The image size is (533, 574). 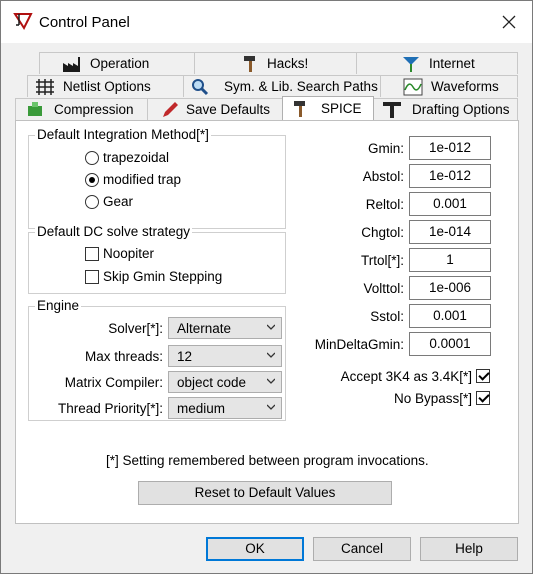 What do you see at coordinates (129, 253) in the screenshot?
I see `noopiter-label: Noopiter` at bounding box center [129, 253].